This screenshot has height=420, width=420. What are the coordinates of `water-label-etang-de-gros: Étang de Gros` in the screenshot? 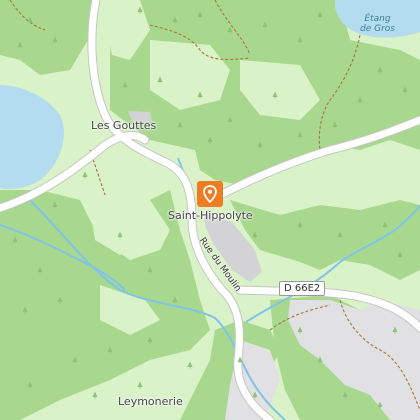 It's located at (377, 24).